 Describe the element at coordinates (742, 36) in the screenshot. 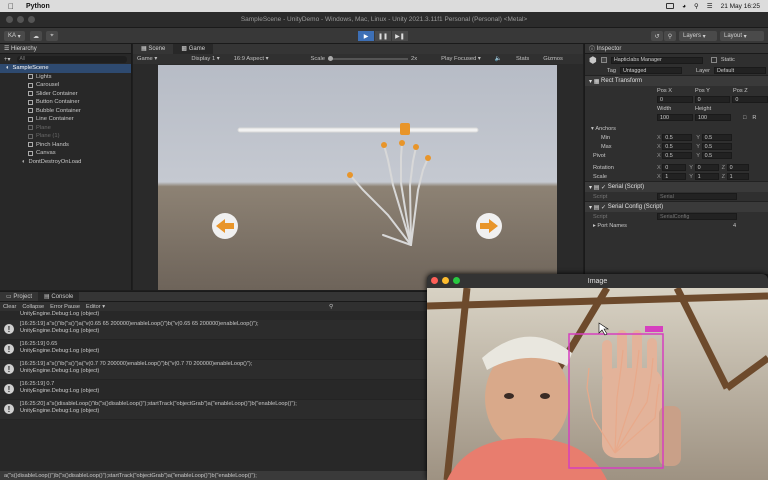

I see `layout-dropdown: Layout ▾` at that location.